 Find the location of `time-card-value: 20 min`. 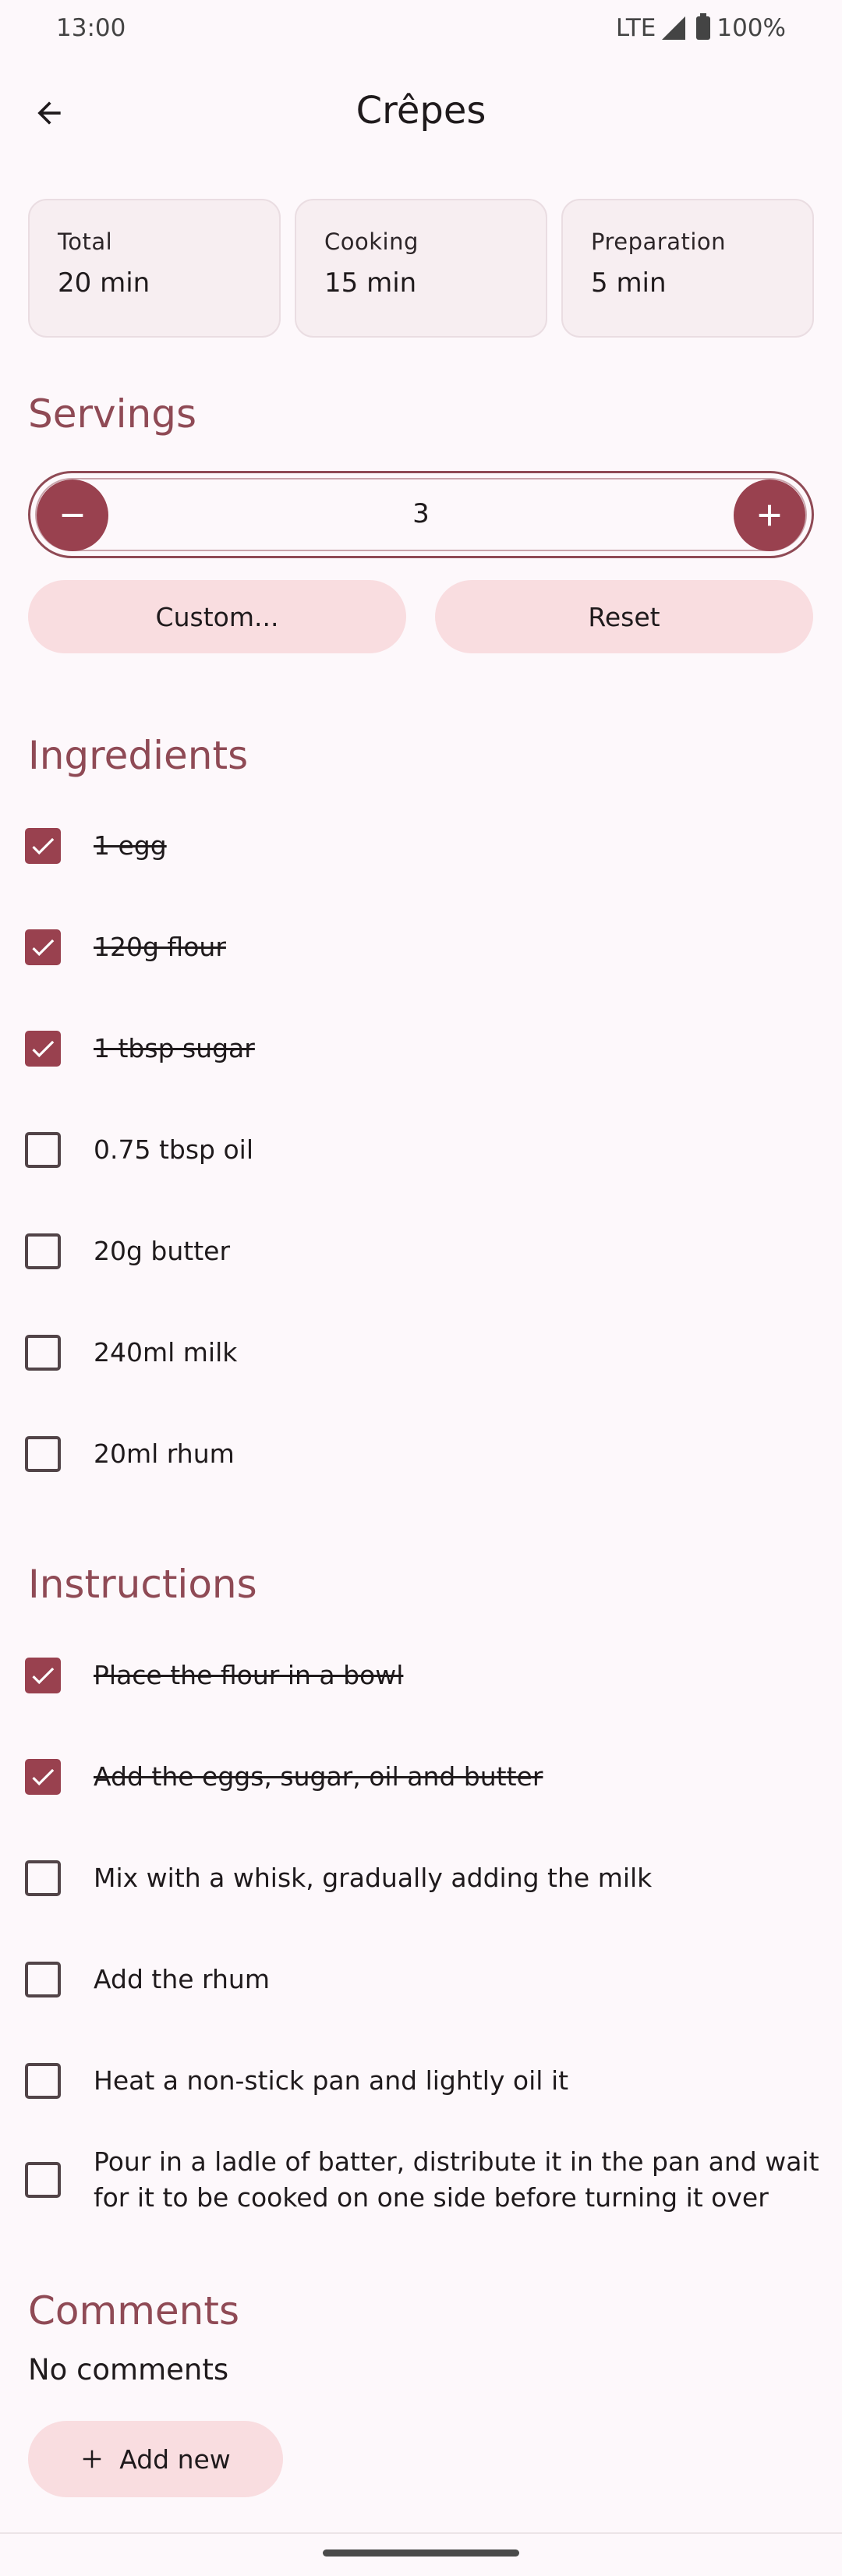

time-card-value: 20 min is located at coordinates (104, 283).